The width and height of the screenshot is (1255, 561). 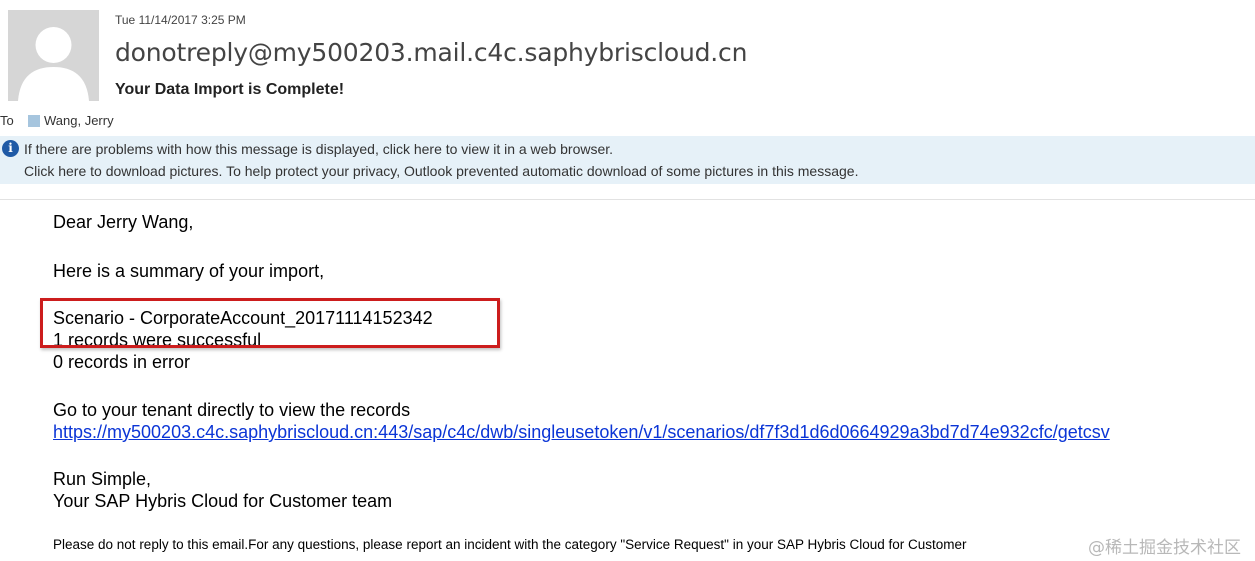 I want to click on person-silhouette-icon, so click(x=53, y=55).